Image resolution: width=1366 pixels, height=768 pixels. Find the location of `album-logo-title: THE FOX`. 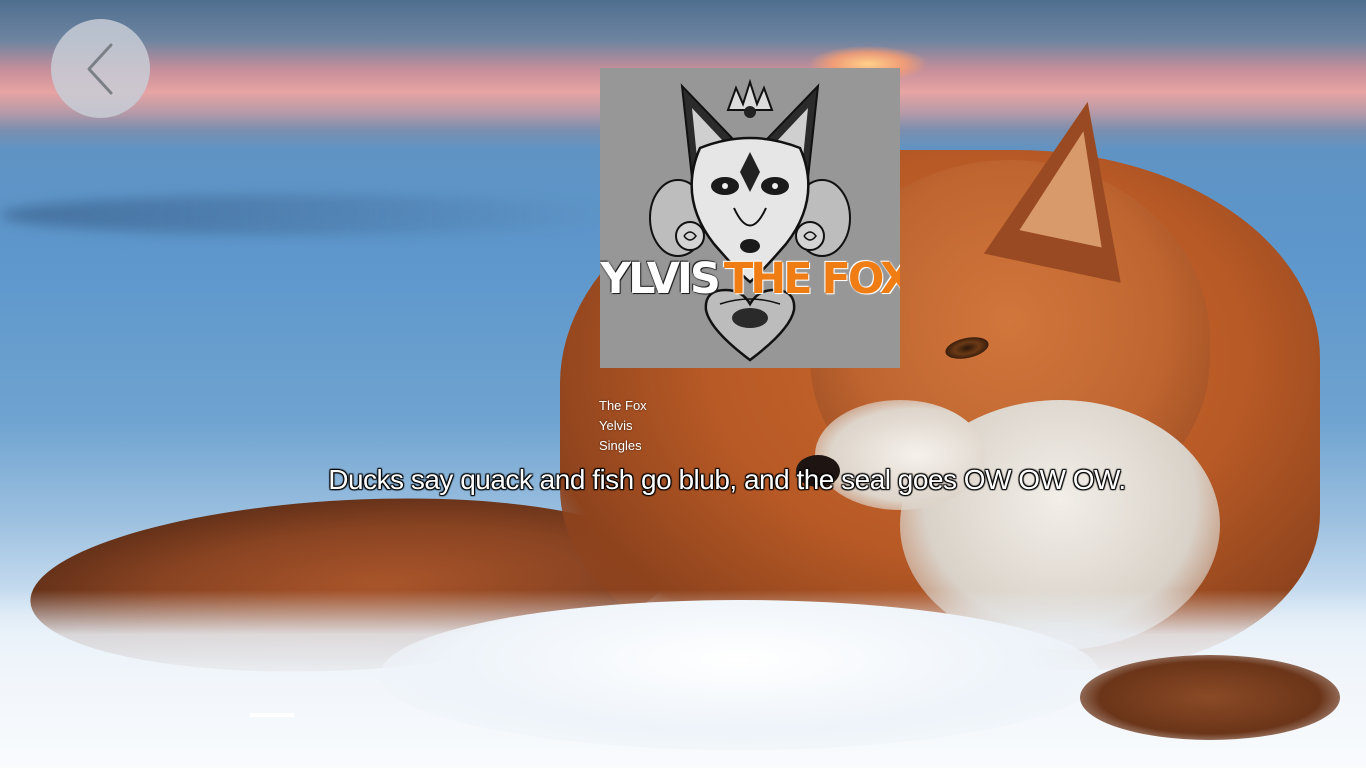

album-logo-title: THE FOX is located at coordinates (811, 279).